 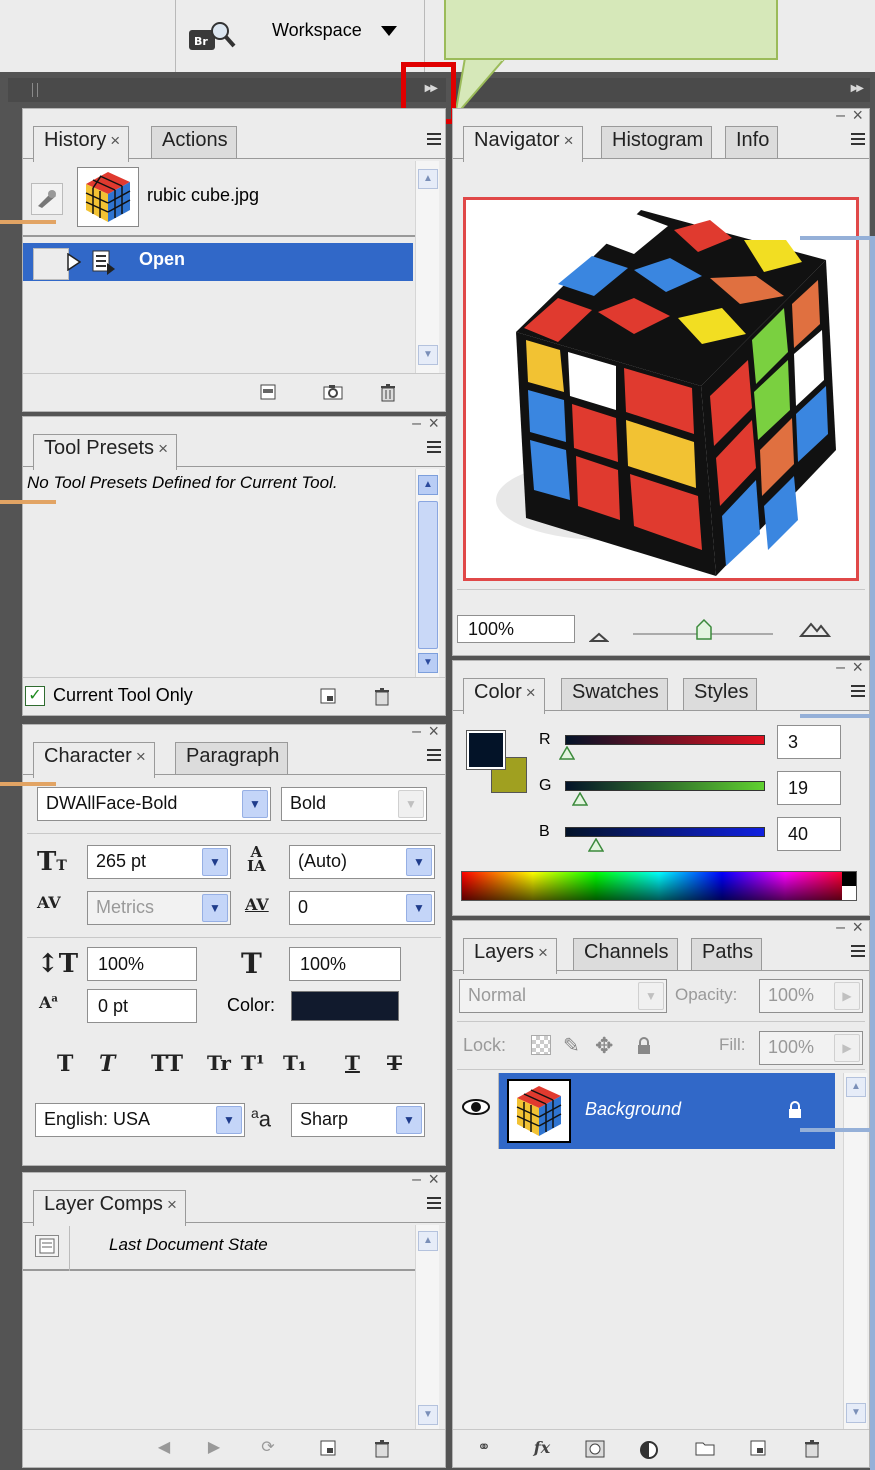 I want to click on layer-visibility-toggle, so click(x=476, y=1111).